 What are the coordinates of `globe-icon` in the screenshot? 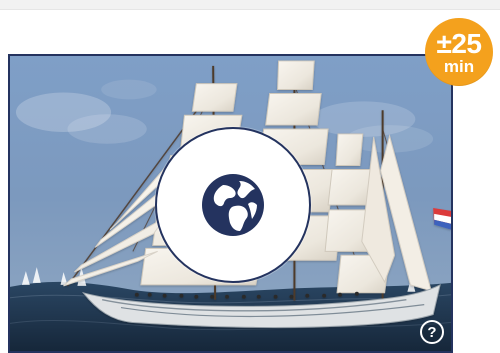 It's located at (233, 205).